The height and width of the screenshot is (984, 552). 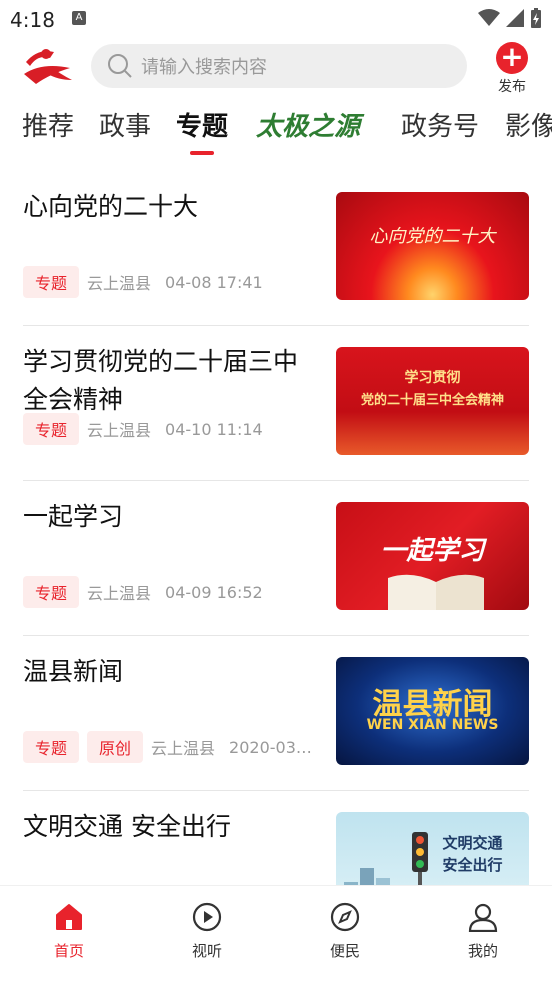 I want to click on item-title: 心向党的二十大, so click(x=111, y=206).